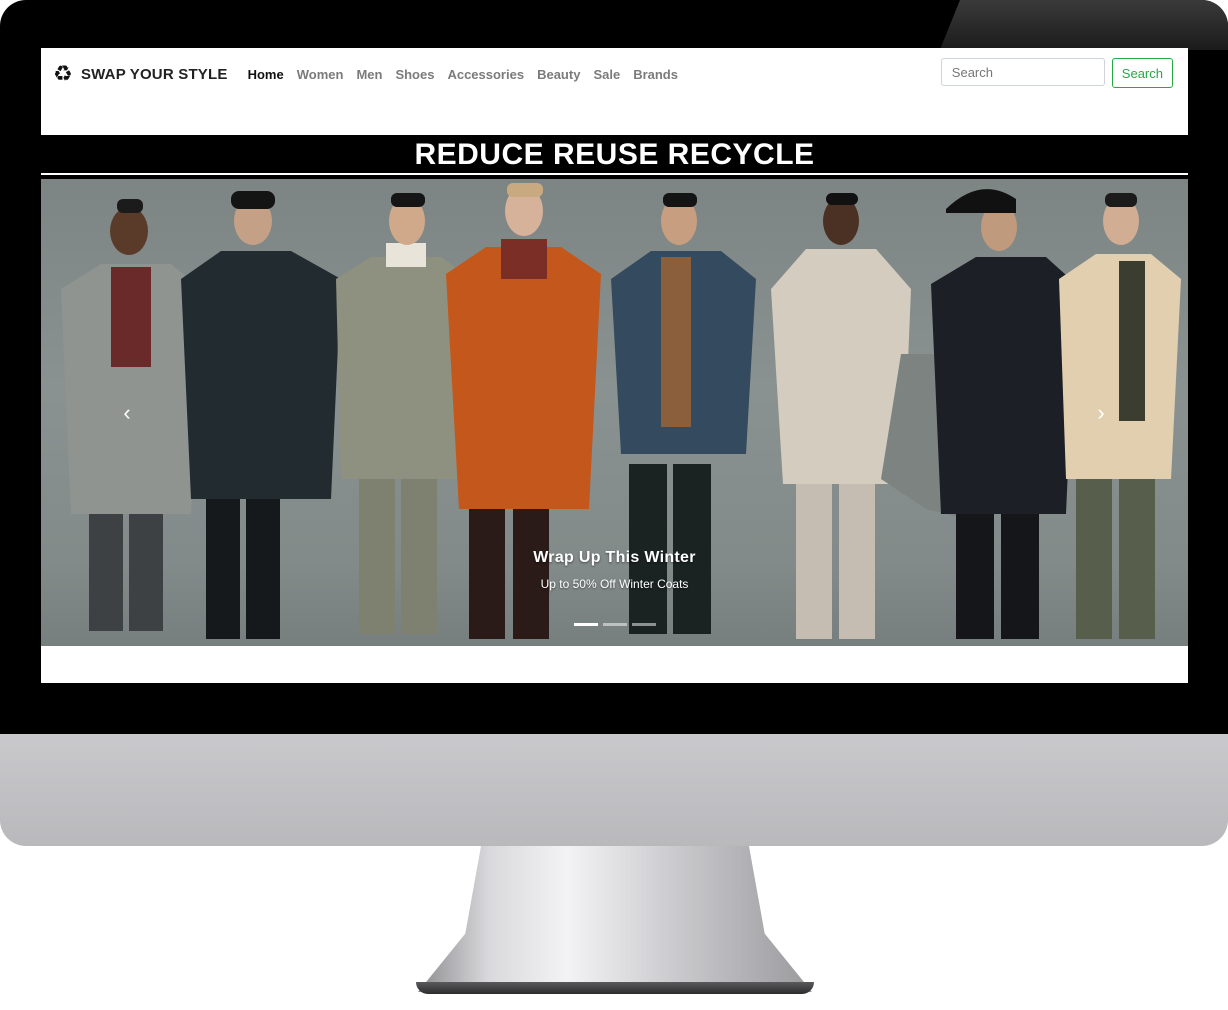 The width and height of the screenshot is (1228, 1010). Describe the element at coordinates (154, 74) in the screenshot. I see `brand-name: SWAP YOUR STYLE` at that location.